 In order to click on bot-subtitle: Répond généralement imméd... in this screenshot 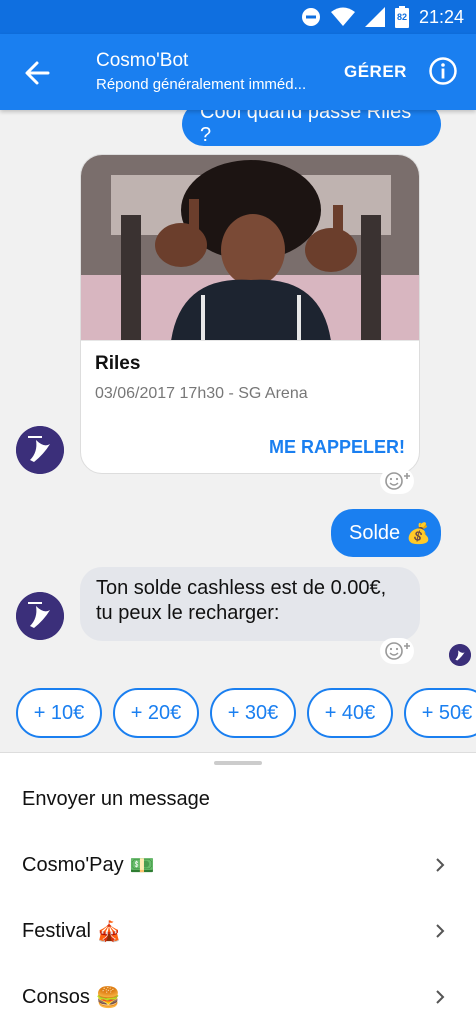, I will do `click(201, 84)`.